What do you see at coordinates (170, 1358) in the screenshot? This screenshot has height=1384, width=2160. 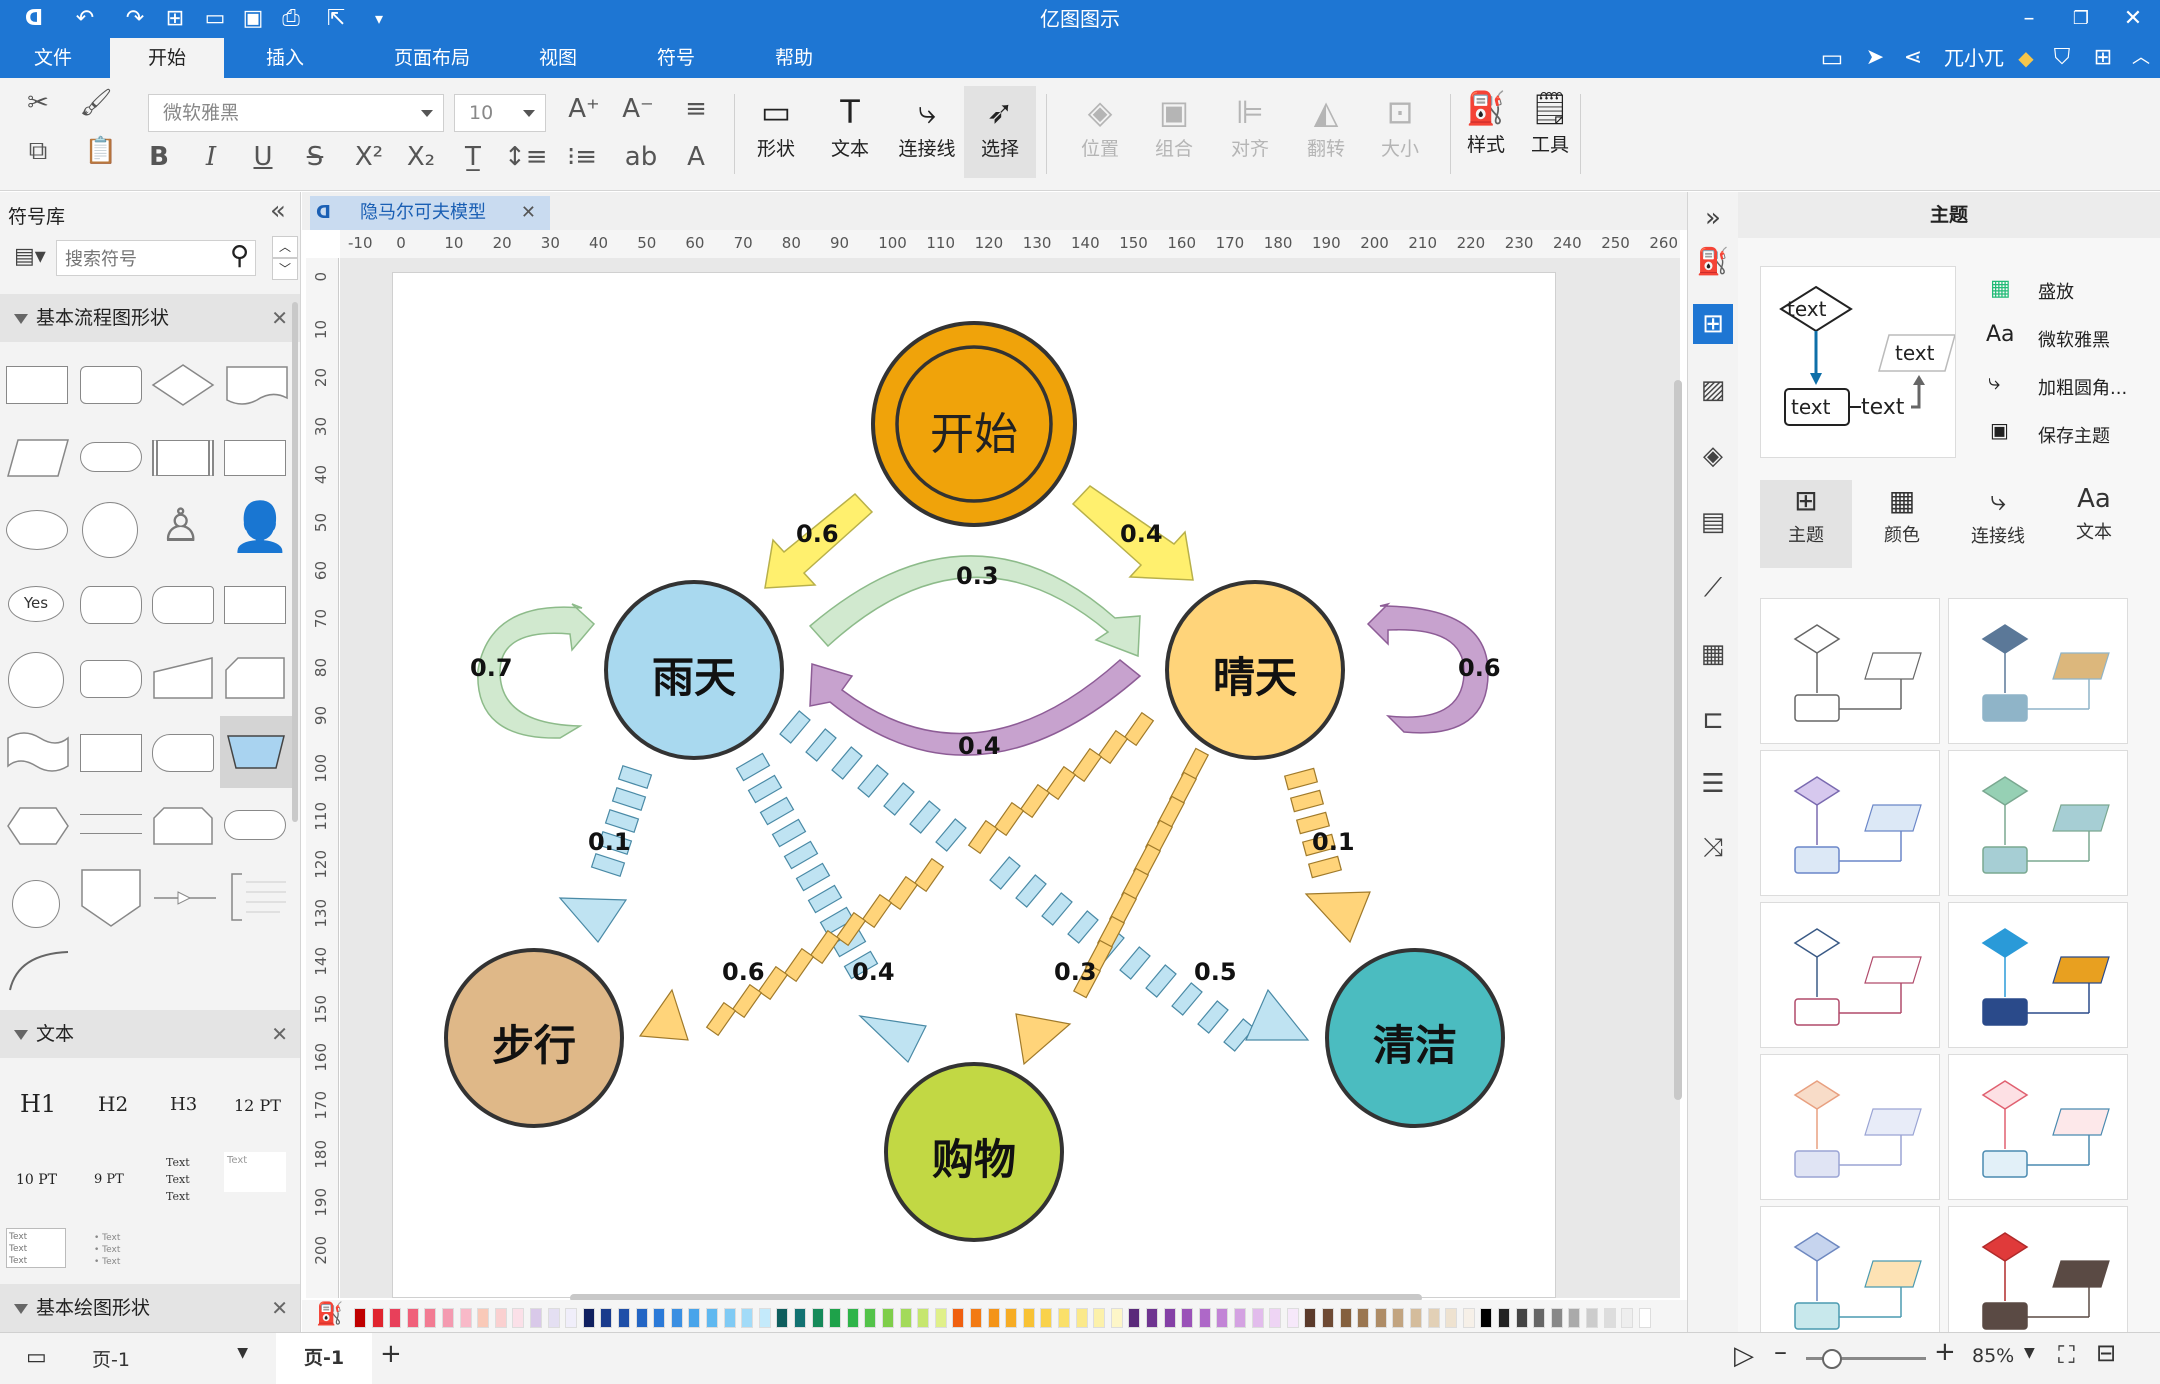 I see `page-select: 页-1 ▼` at bounding box center [170, 1358].